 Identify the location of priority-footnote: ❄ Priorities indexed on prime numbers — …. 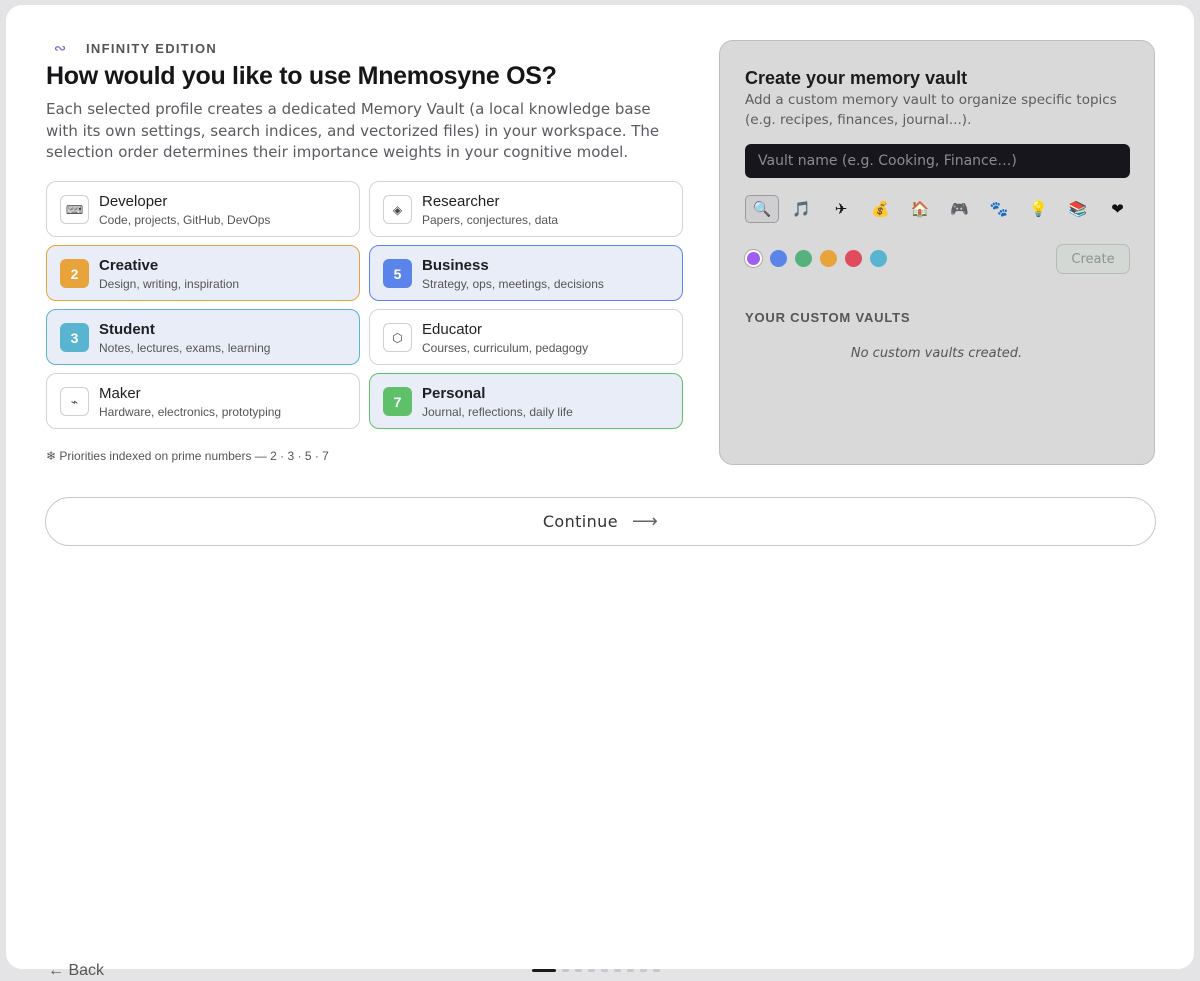
(187, 456).